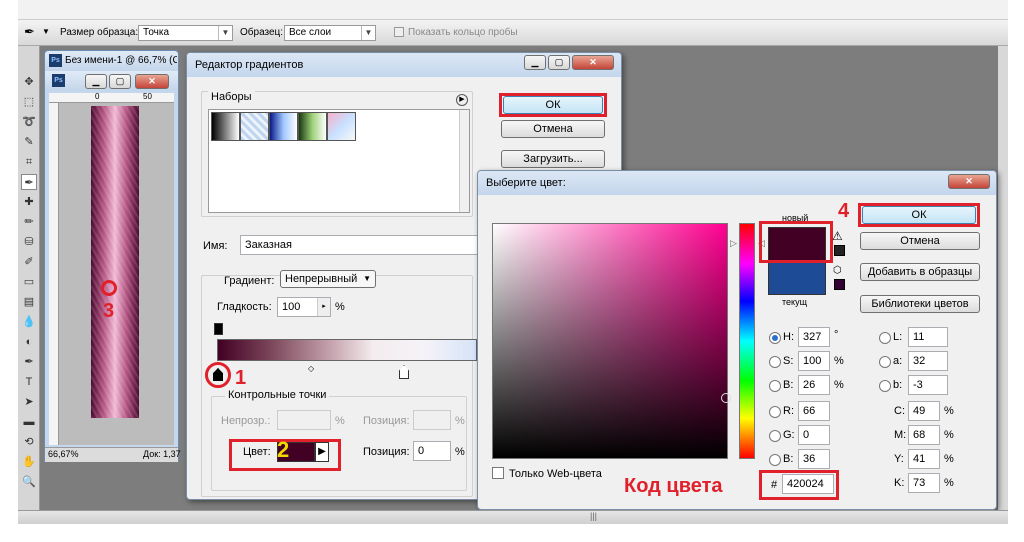 The height and width of the screenshot is (542, 1024). Describe the element at coordinates (464, 161) in the screenshot. I see `presets-scrollbar` at that location.